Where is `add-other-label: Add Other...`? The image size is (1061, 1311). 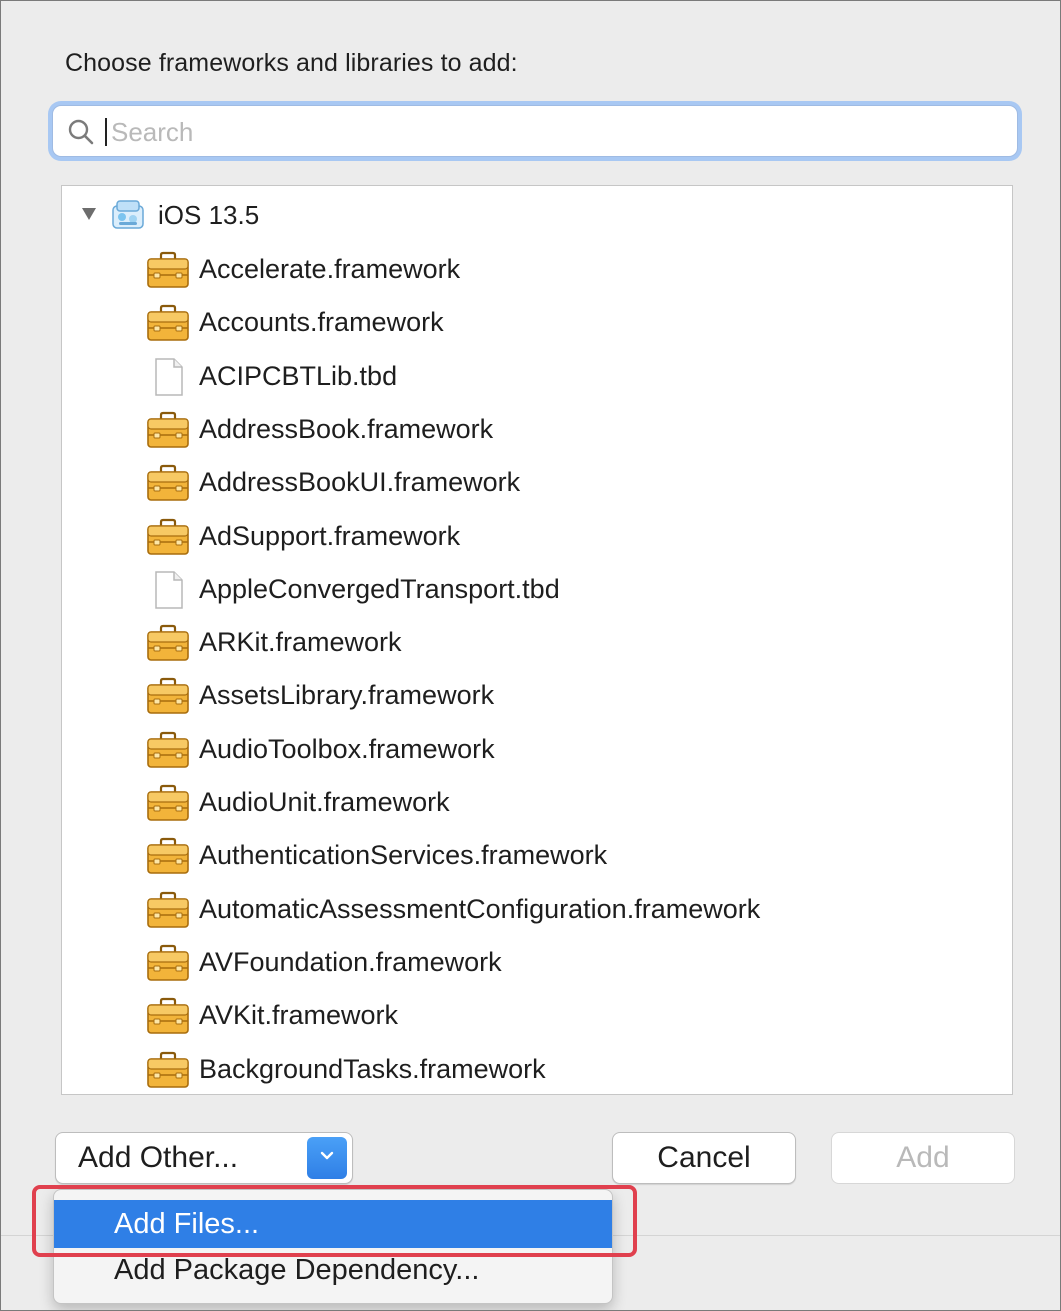
add-other-label: Add Other... is located at coordinates (158, 1157).